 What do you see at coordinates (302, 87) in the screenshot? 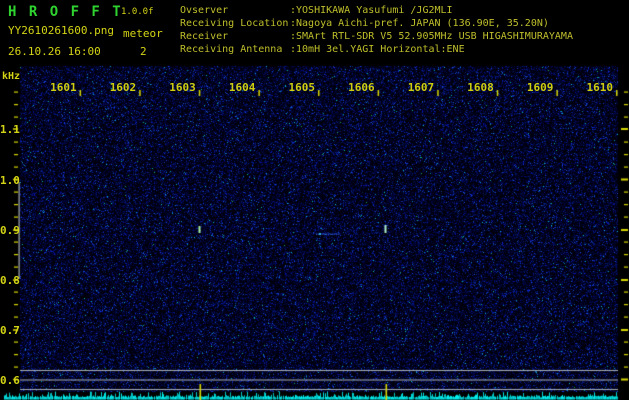
I see `x-tick-label-1605: 1605` at bounding box center [302, 87].